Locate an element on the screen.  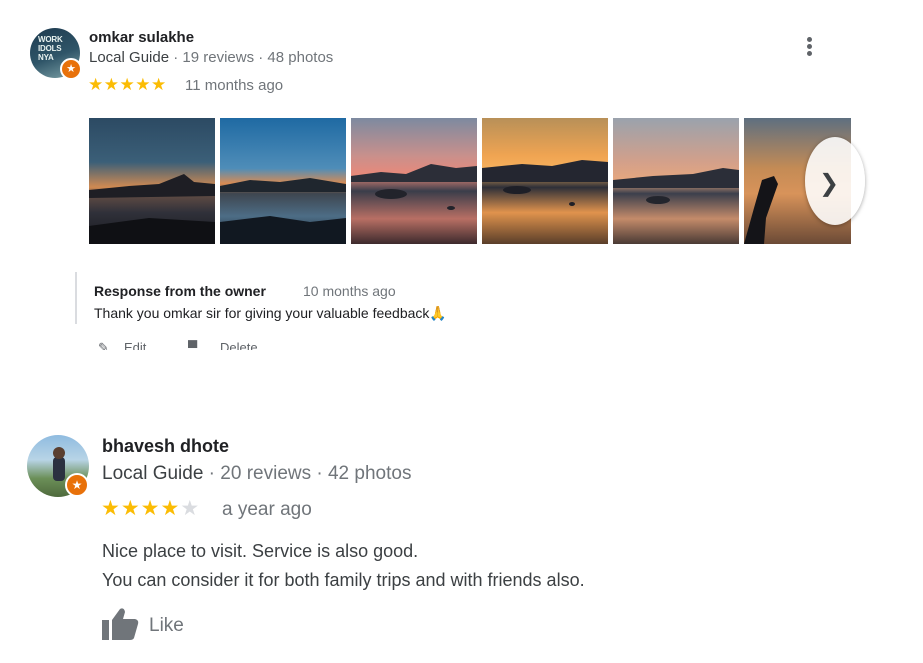
response-actions: ✎ Edit ▀ Delete is located at coordinates (200, 343).